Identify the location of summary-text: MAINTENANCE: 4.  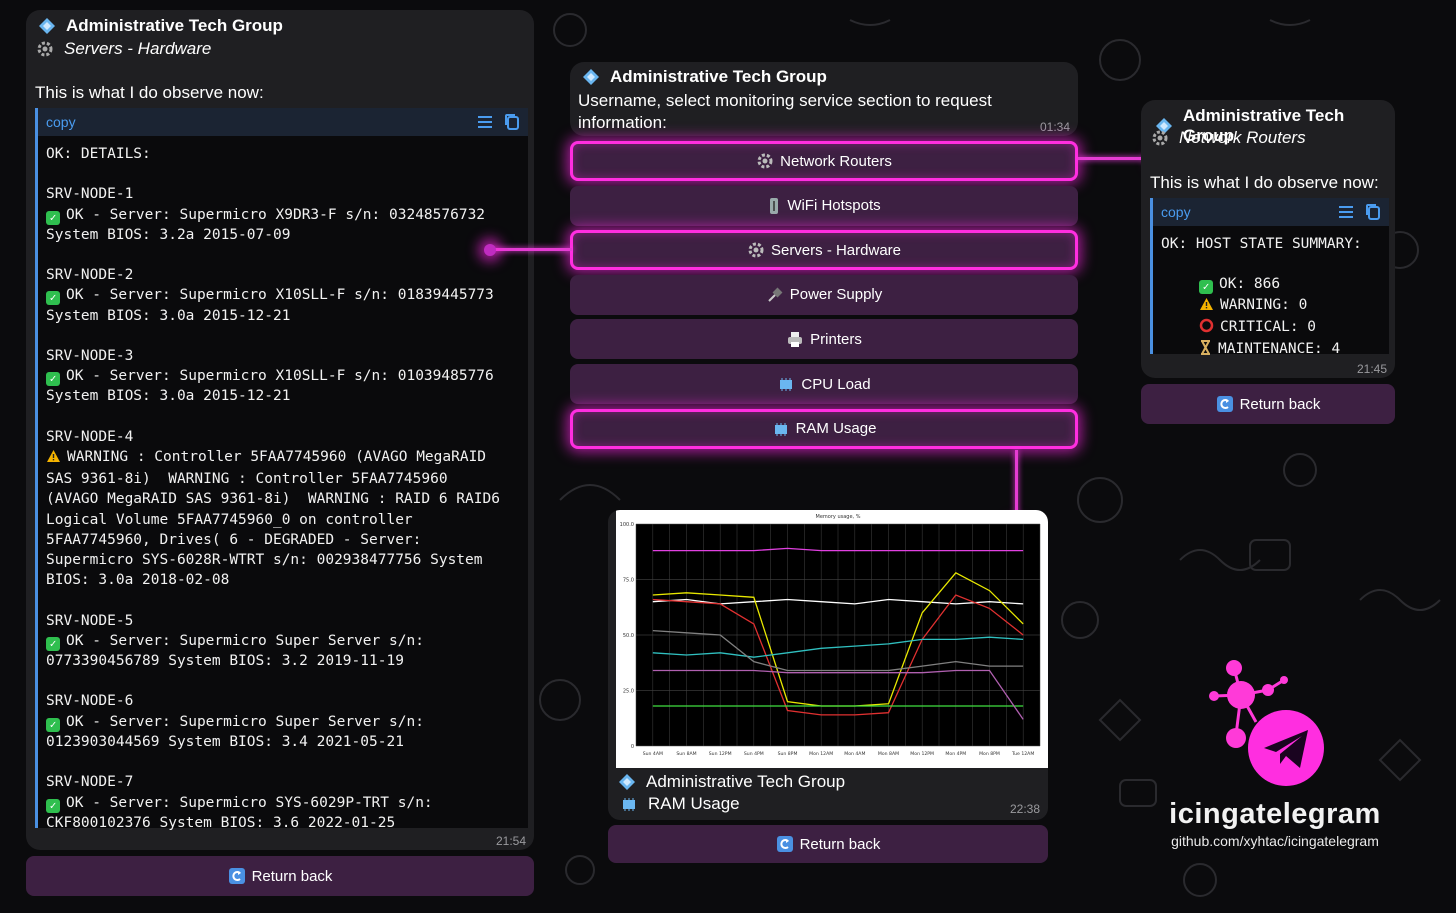
(1279, 349).